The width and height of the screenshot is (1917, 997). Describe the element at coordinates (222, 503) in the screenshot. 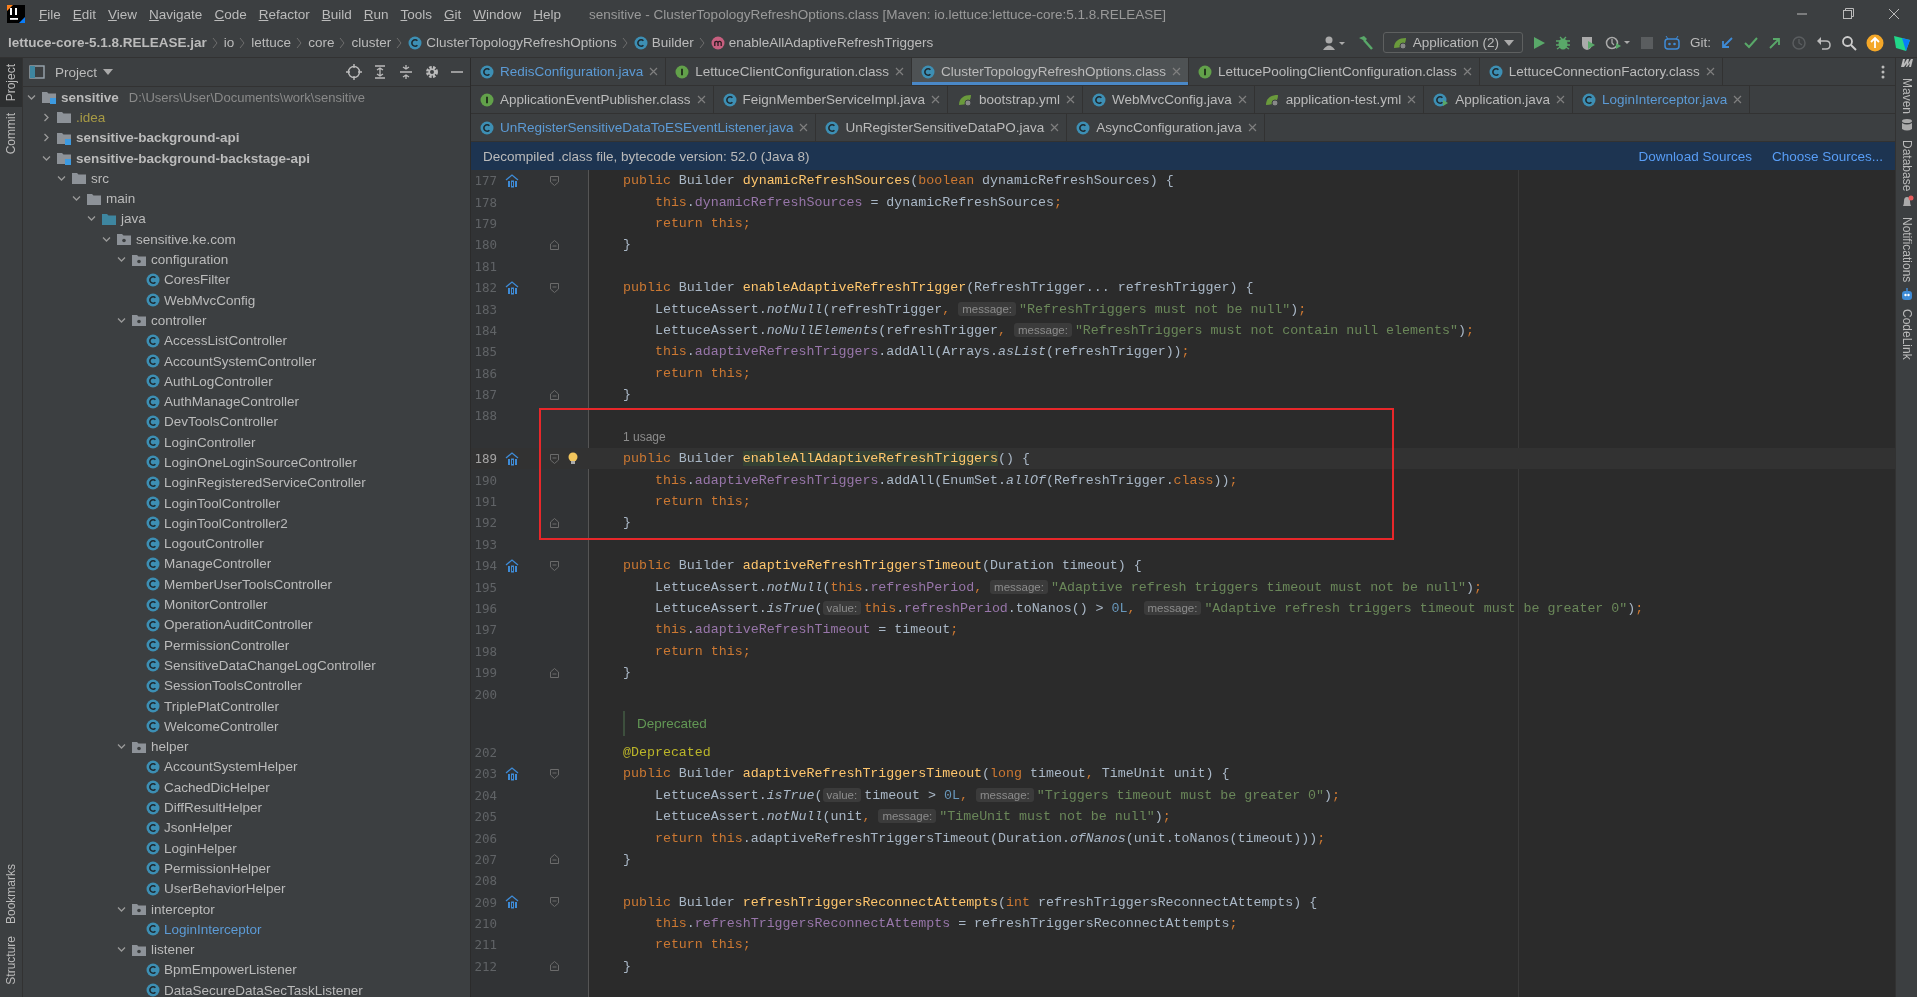

I see `tree-item: LoginToolController` at that location.